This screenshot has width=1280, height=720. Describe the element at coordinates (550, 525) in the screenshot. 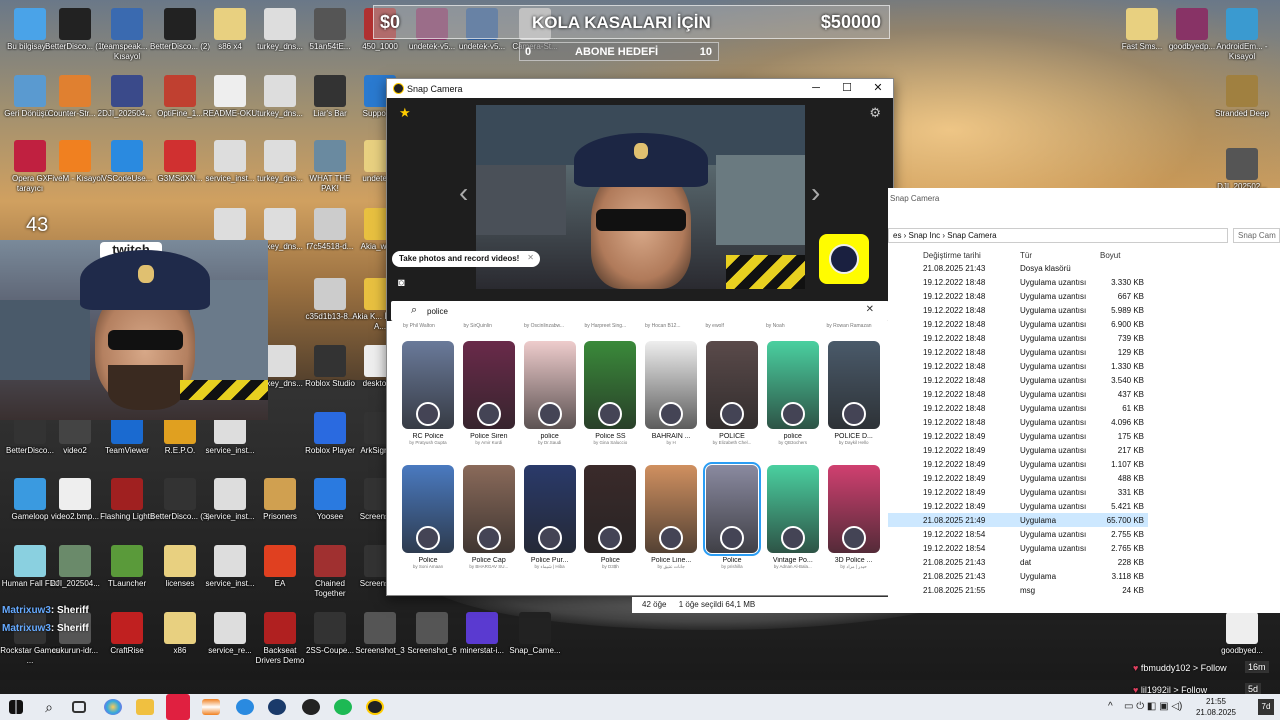

I see `lens-card: Police Pur... by شيماء | Hiba` at that location.